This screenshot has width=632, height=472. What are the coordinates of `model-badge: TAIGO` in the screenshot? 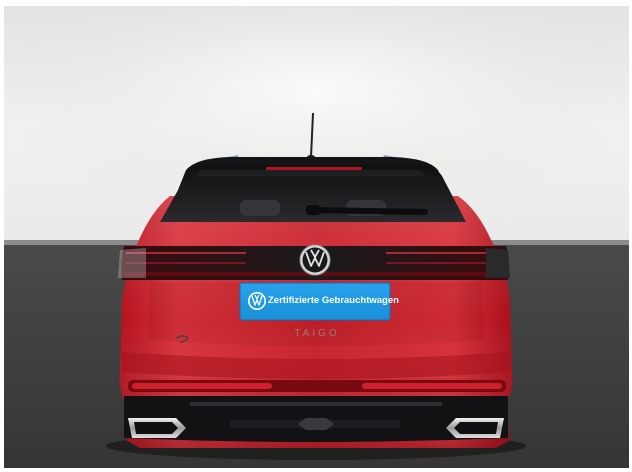 It's located at (317, 333).